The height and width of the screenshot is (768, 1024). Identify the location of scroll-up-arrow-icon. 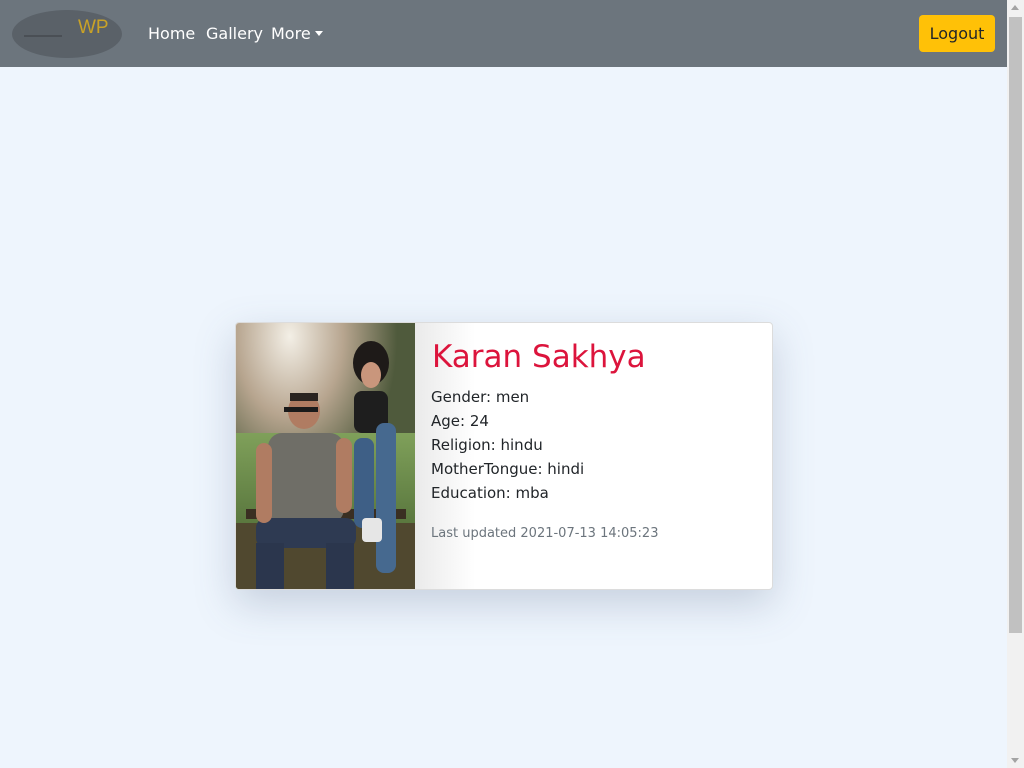
(1015, 7).